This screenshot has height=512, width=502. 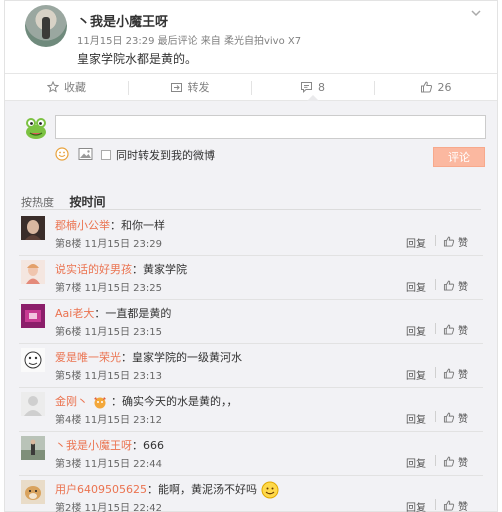 What do you see at coordinates (251, 366) in the screenshot?
I see `comment-row: 爱是唯一荣光：皇家学院的一级黄河水 第5楼 11月15日 23:13 回复 赞` at bounding box center [251, 366].